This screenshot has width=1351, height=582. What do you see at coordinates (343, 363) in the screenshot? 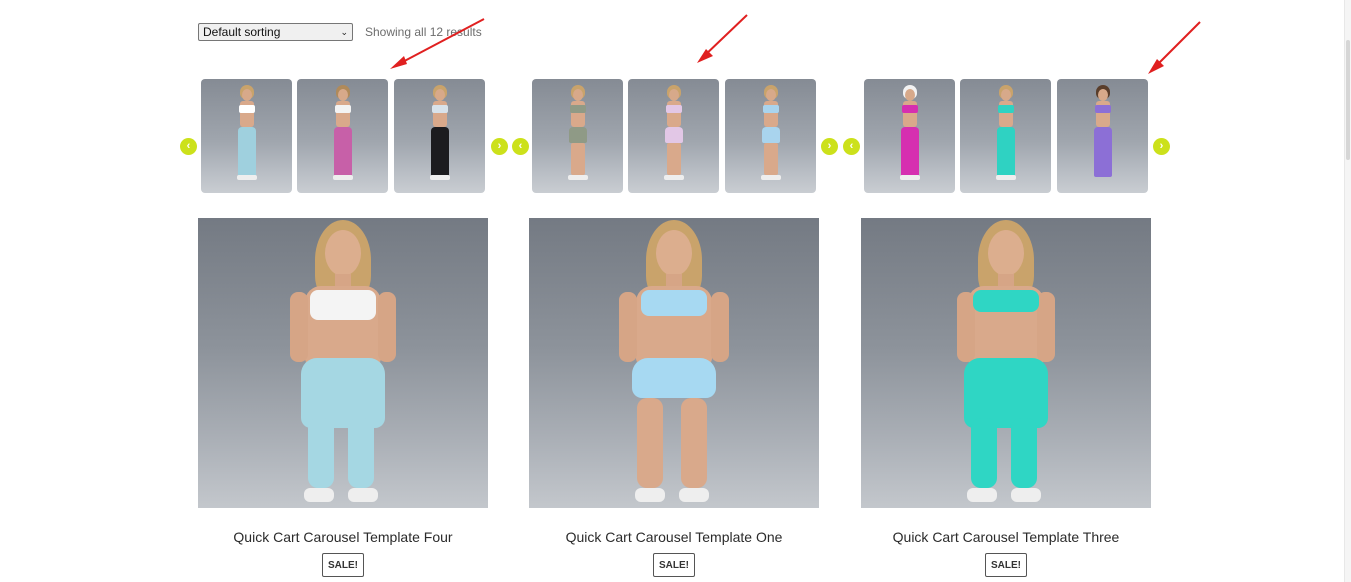
I see `product-1-image` at bounding box center [343, 363].